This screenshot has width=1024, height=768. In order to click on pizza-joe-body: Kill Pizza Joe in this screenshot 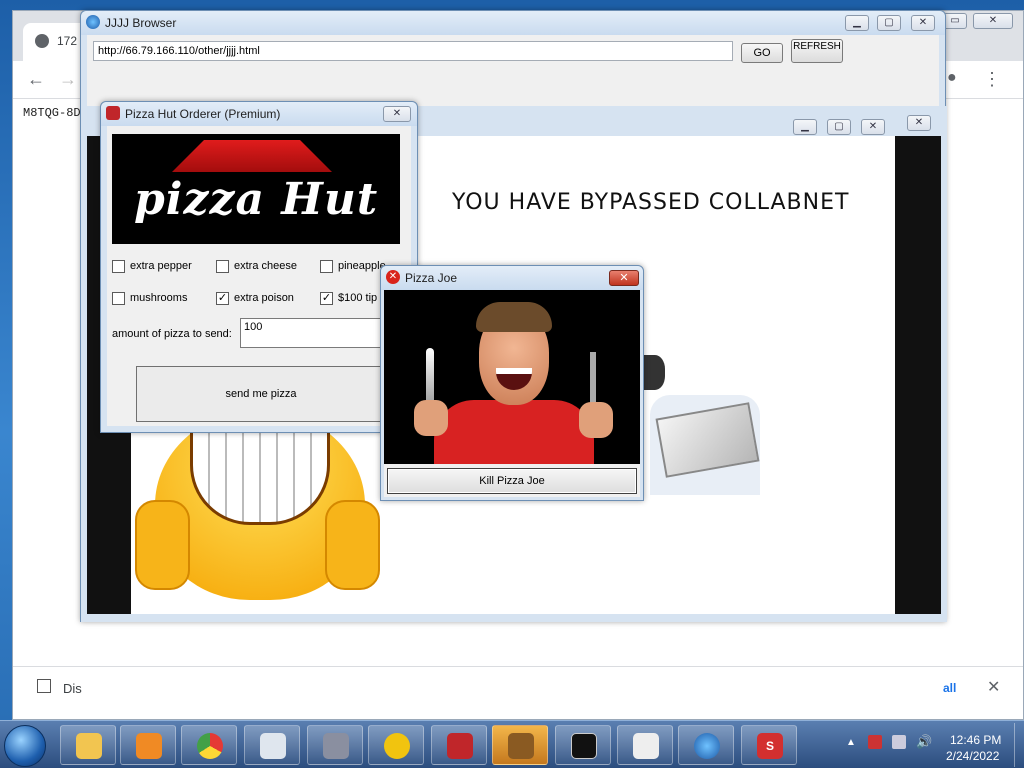, I will do `click(512, 393)`.